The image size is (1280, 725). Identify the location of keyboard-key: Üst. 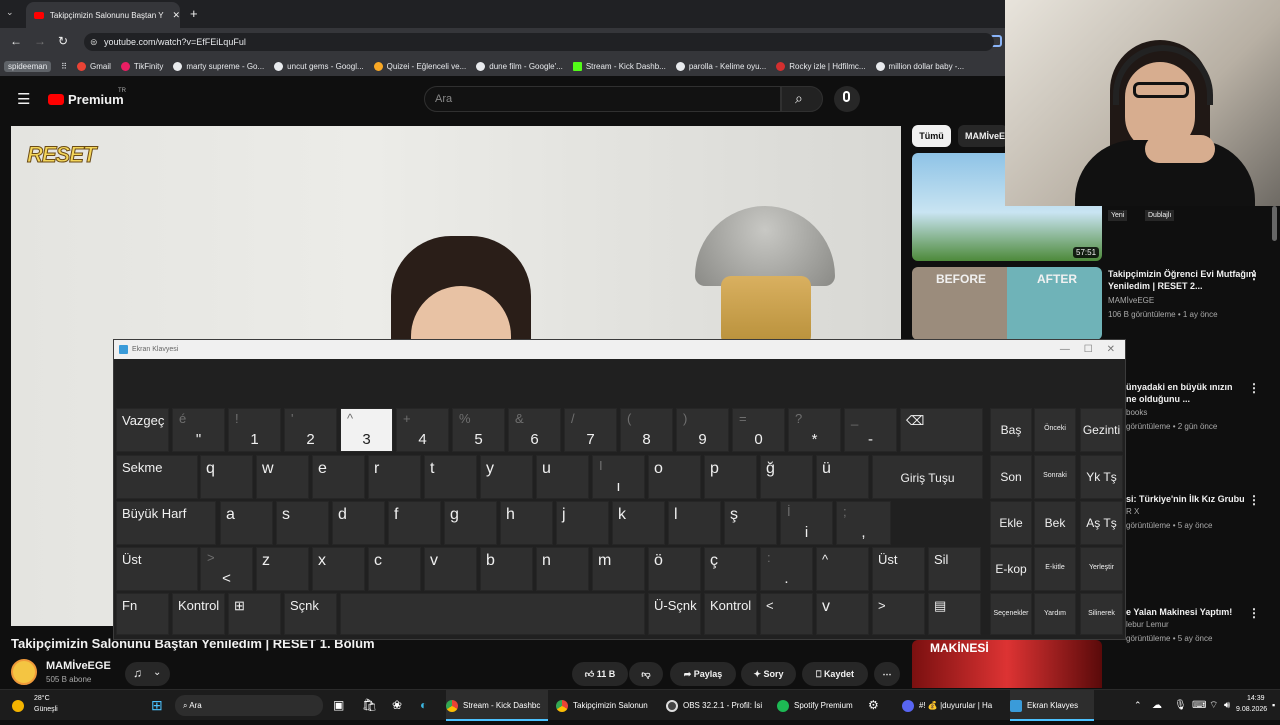
(898, 569).